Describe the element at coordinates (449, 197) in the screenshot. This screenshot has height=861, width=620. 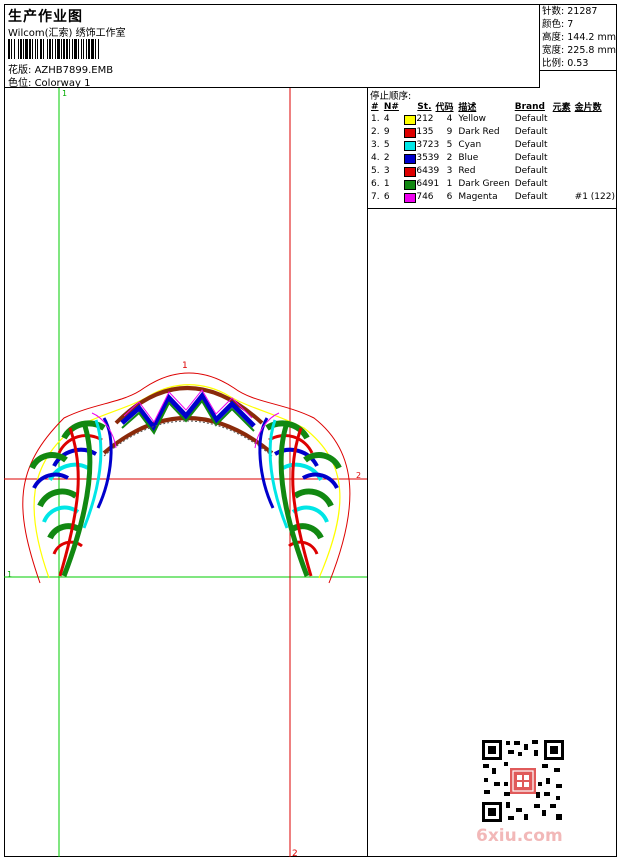
I see `row-code: 6` at that location.